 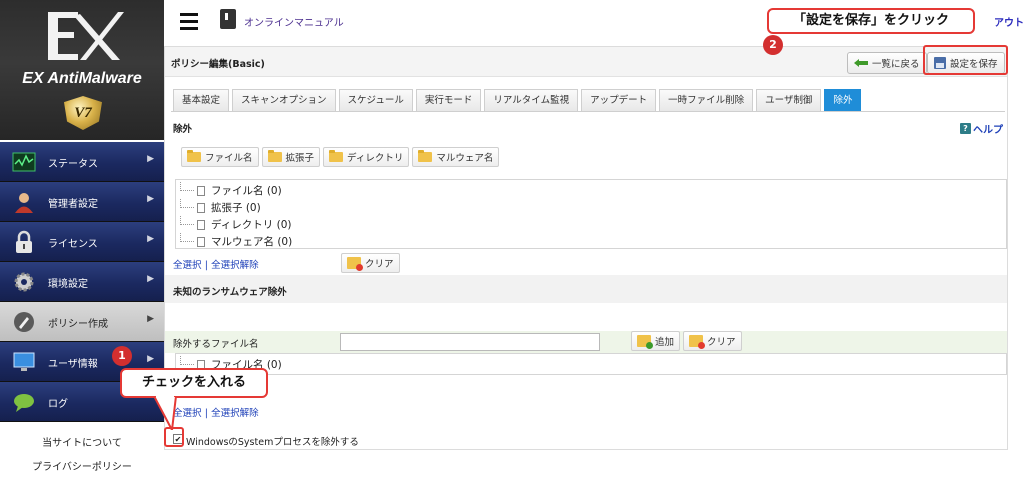 I want to click on clear-exclusions-button: クリア, so click(x=370, y=263).